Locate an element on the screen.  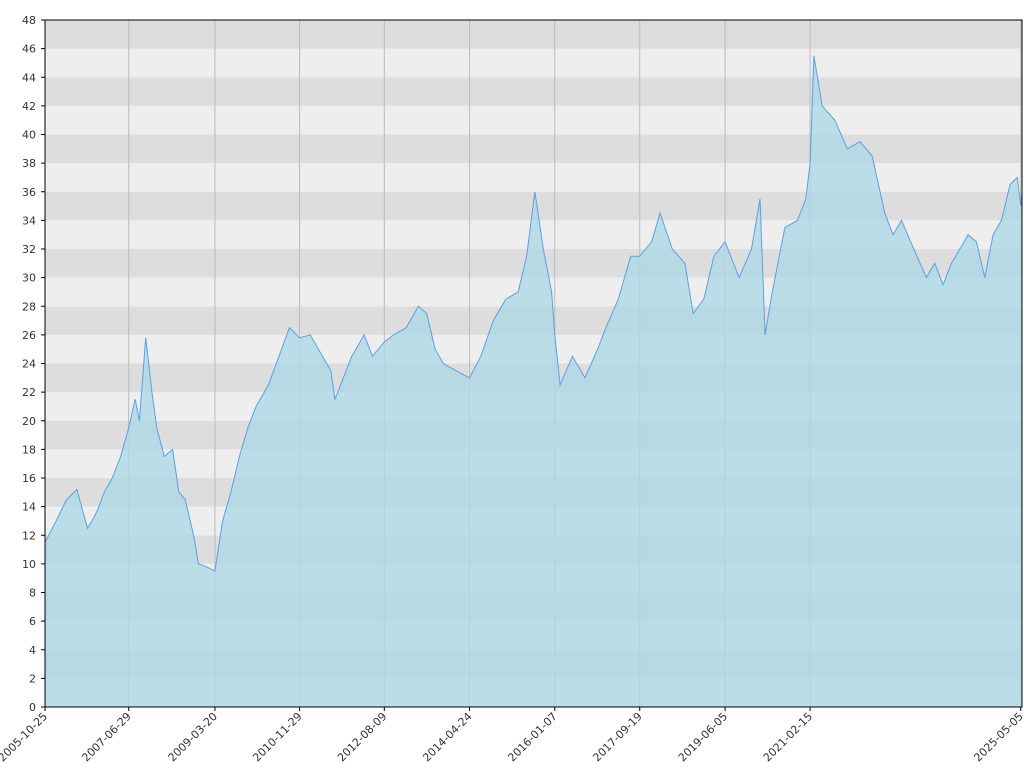
y-tick-label: 30 is located at coordinates (29, 278).